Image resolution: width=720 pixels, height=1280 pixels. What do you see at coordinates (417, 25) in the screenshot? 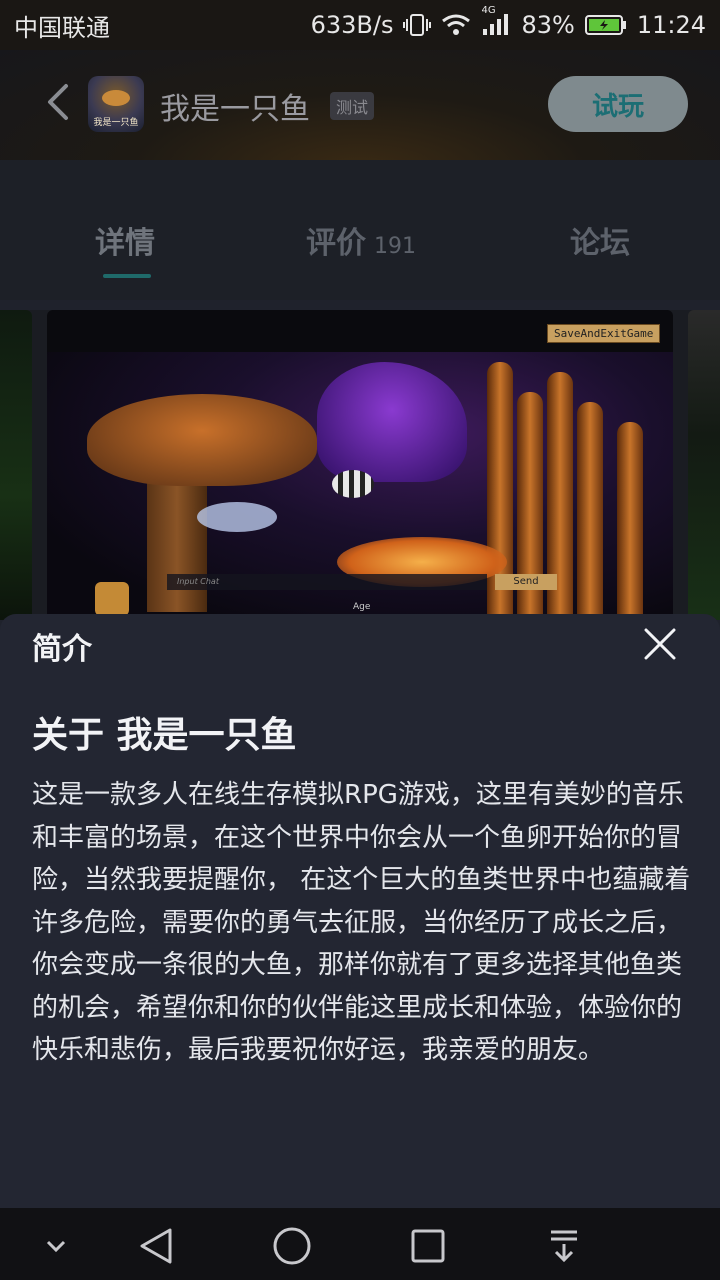
I see `vibrate-icon` at bounding box center [417, 25].